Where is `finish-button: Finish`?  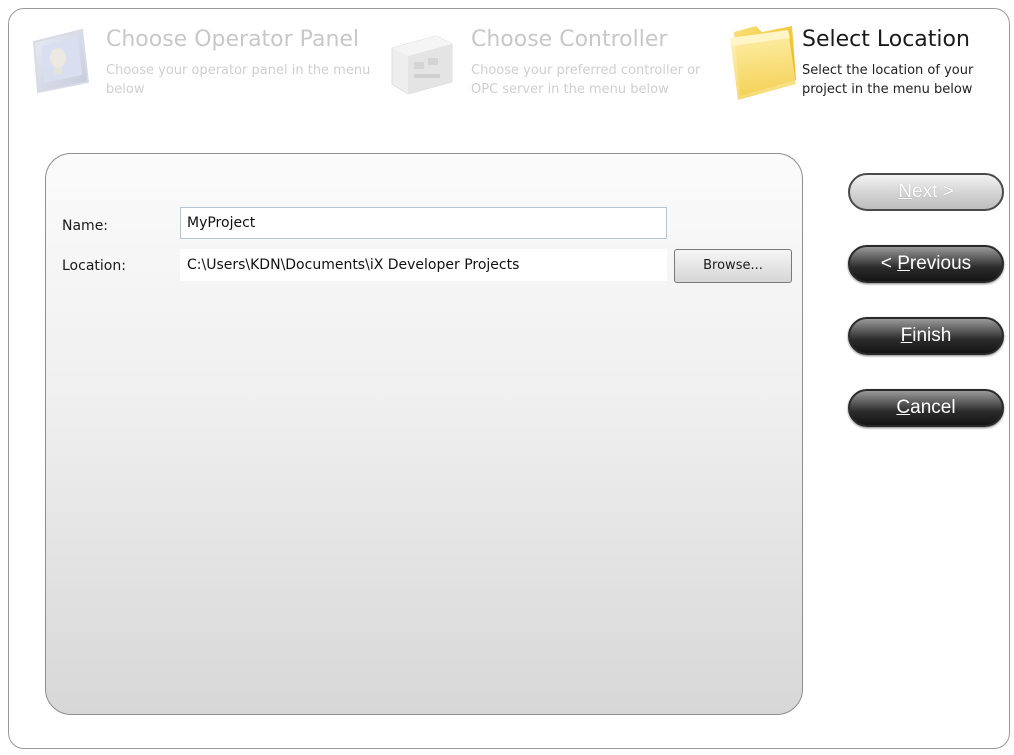 finish-button: Finish is located at coordinates (926, 336).